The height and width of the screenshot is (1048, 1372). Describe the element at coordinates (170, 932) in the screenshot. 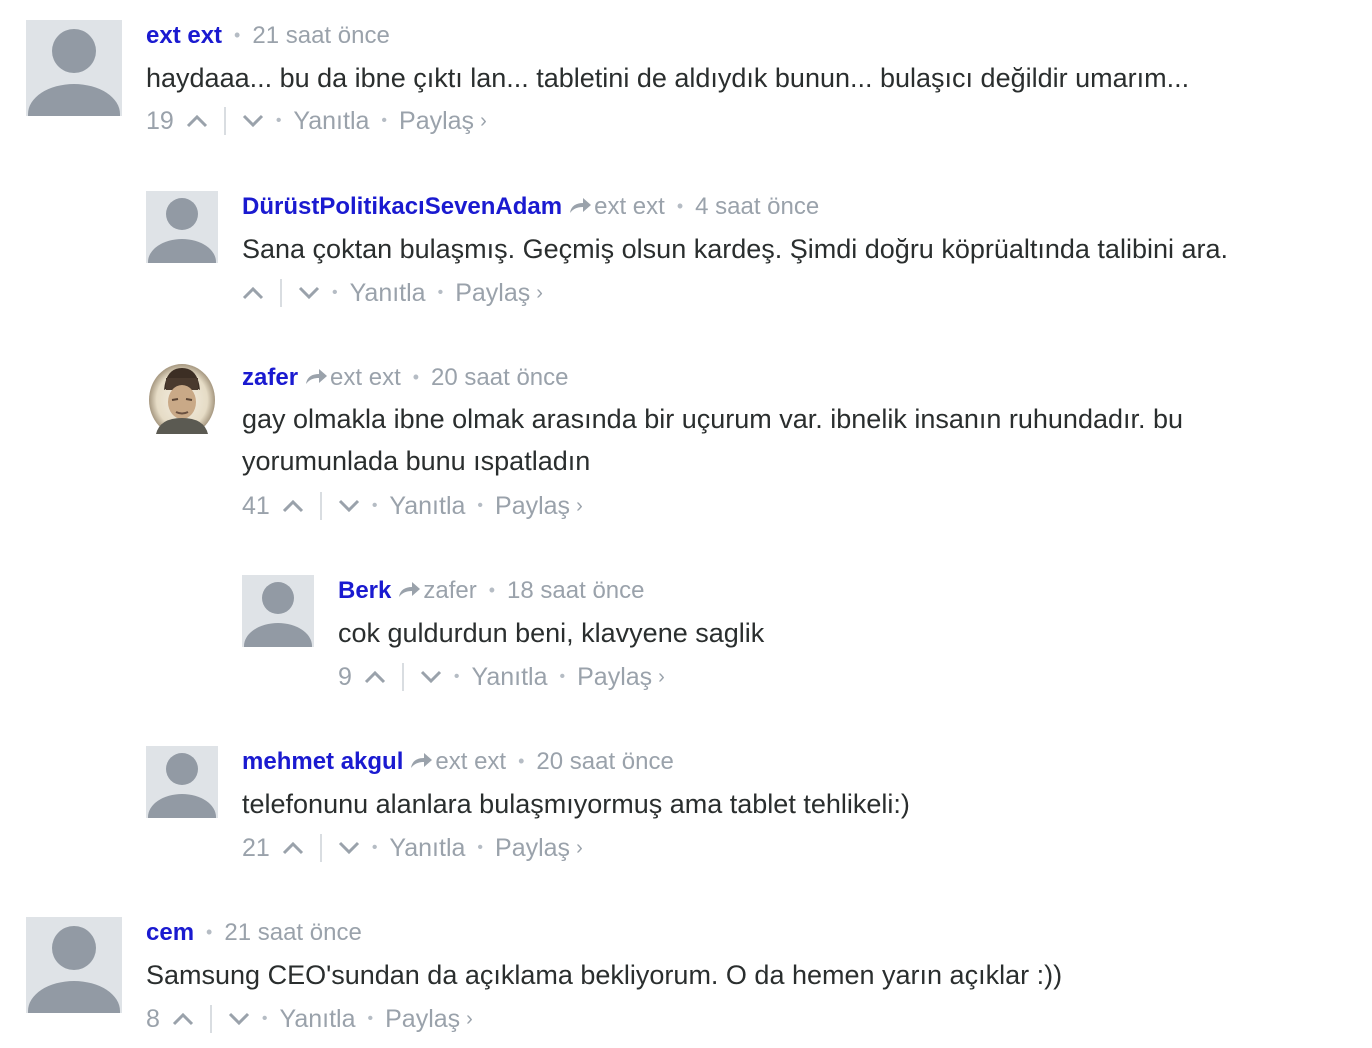

I see `author-name: cem` at that location.